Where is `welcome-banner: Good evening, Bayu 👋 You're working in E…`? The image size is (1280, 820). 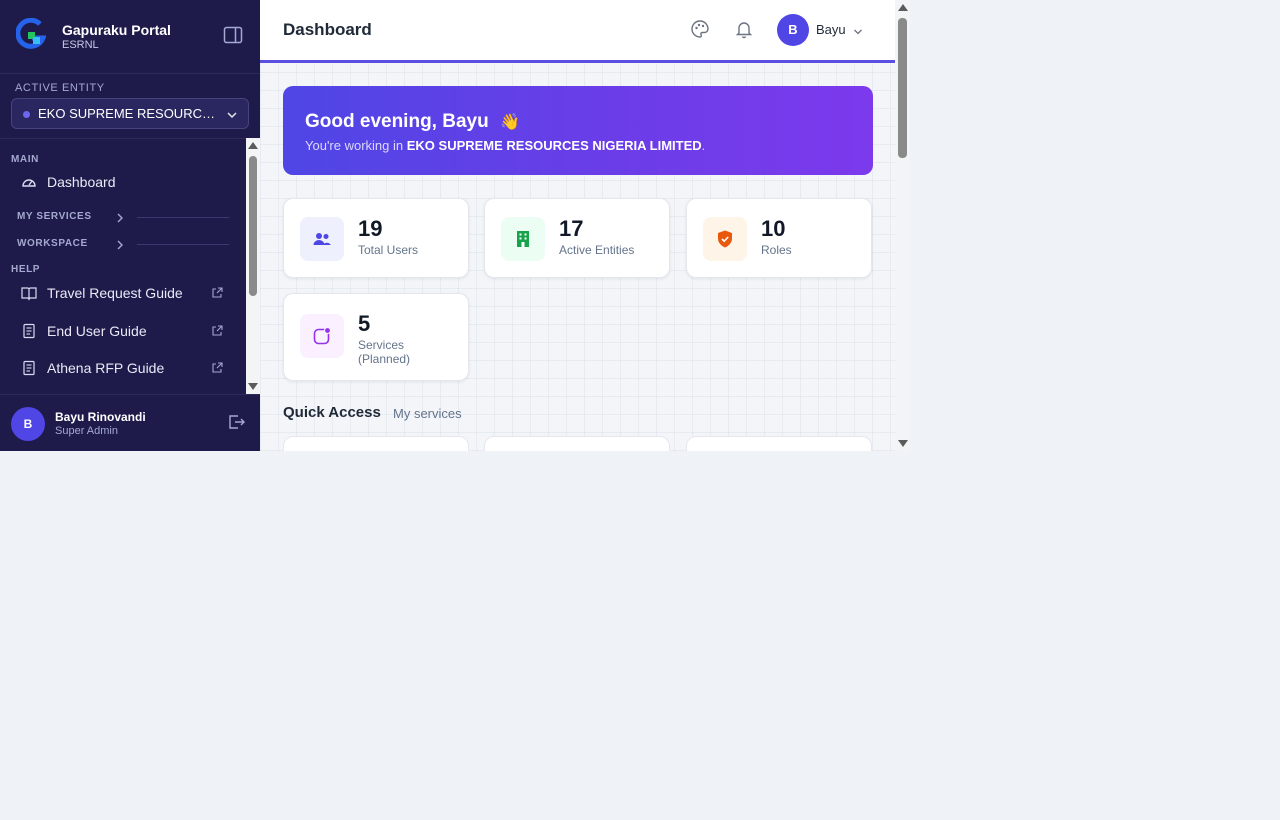 welcome-banner: Good evening, Bayu 👋 You're working in E… is located at coordinates (578, 130).